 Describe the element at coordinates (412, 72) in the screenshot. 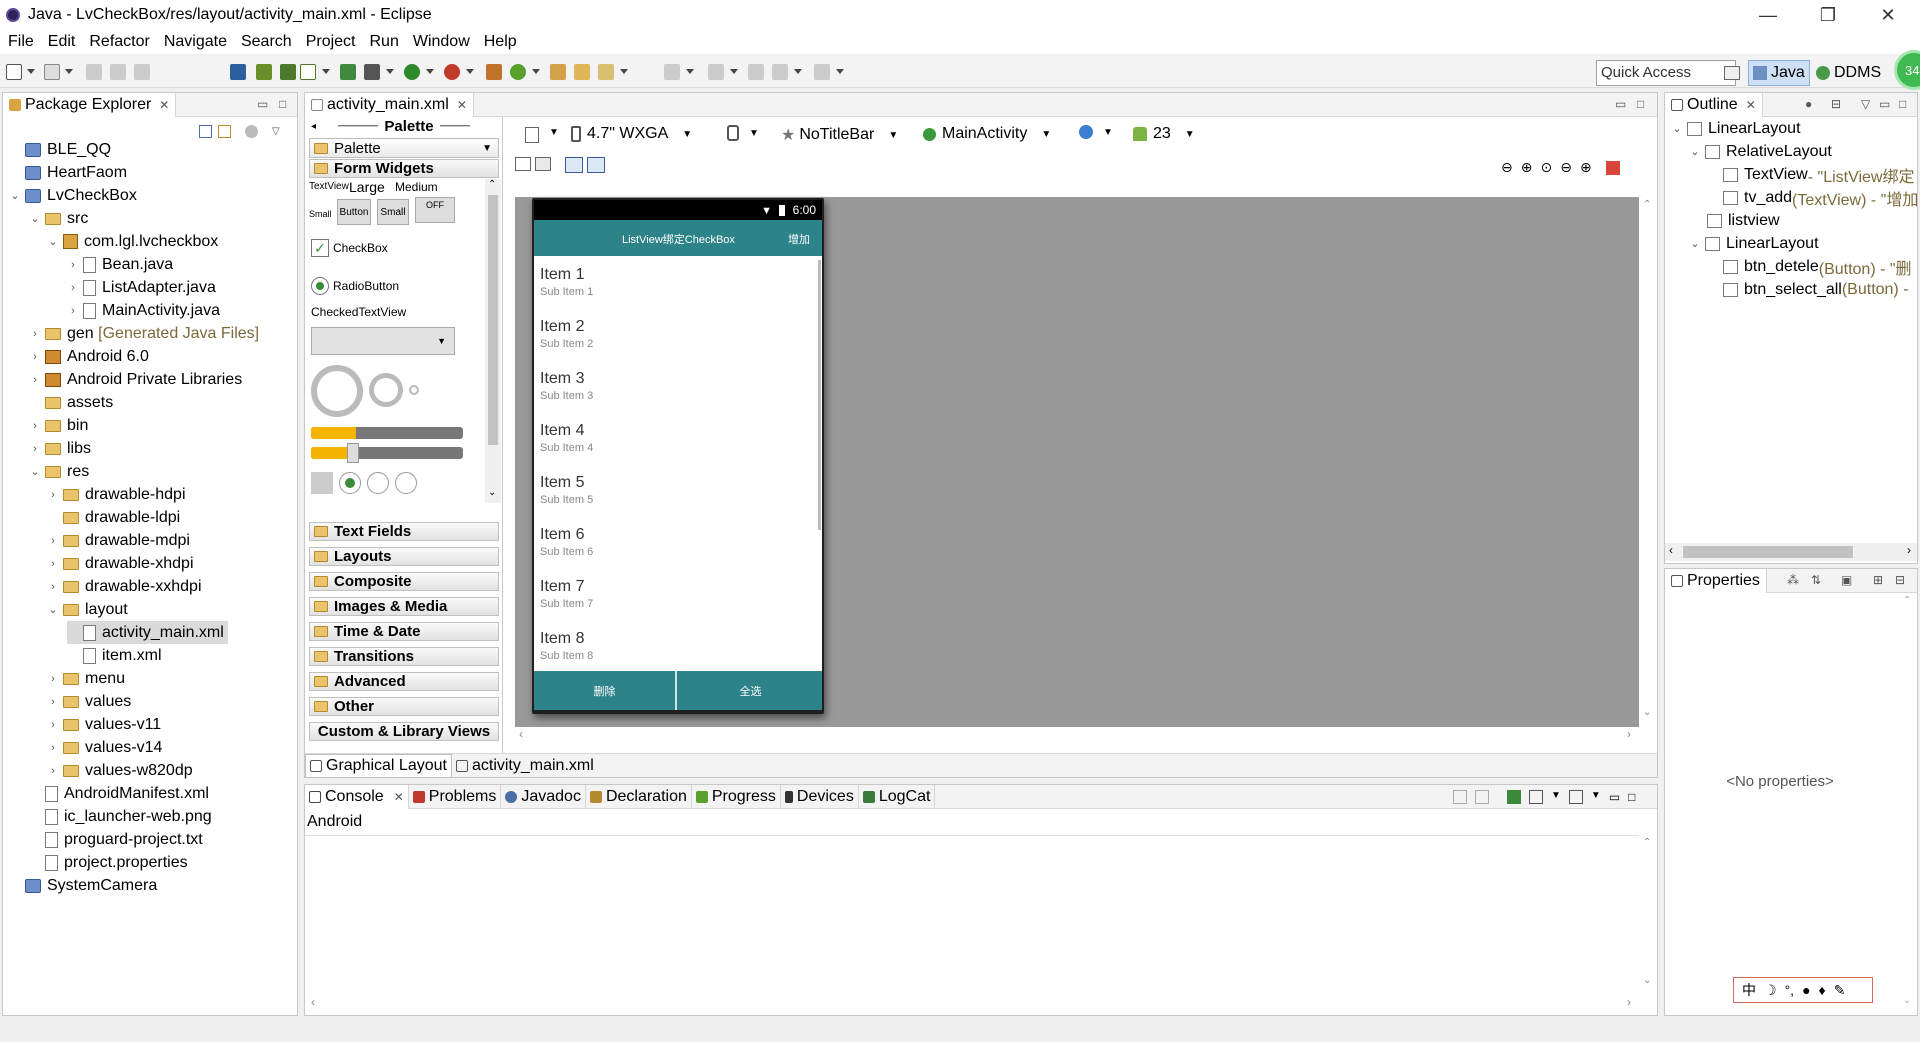

I see `run-icon` at that location.